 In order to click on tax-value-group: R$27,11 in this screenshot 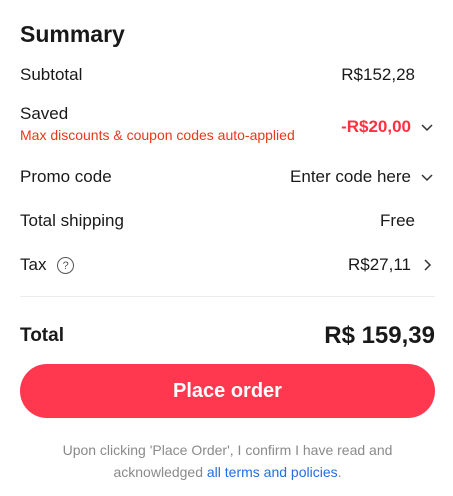, I will do `click(391, 265)`.